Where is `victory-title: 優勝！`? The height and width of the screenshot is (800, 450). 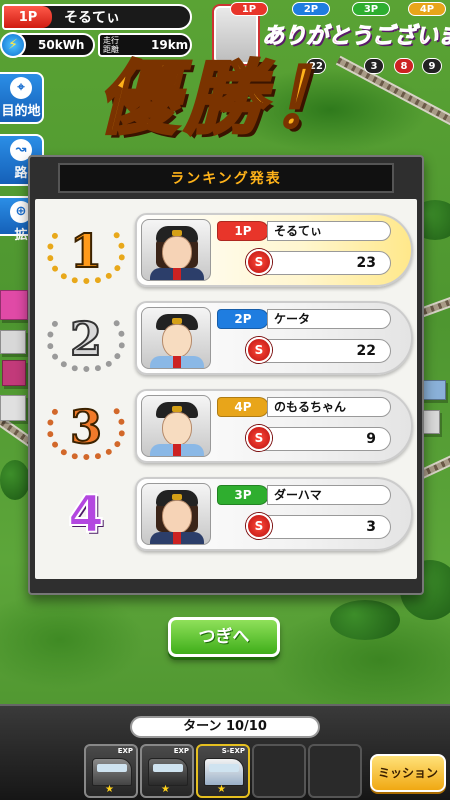 victory-title: 優勝！ is located at coordinates (226, 98).